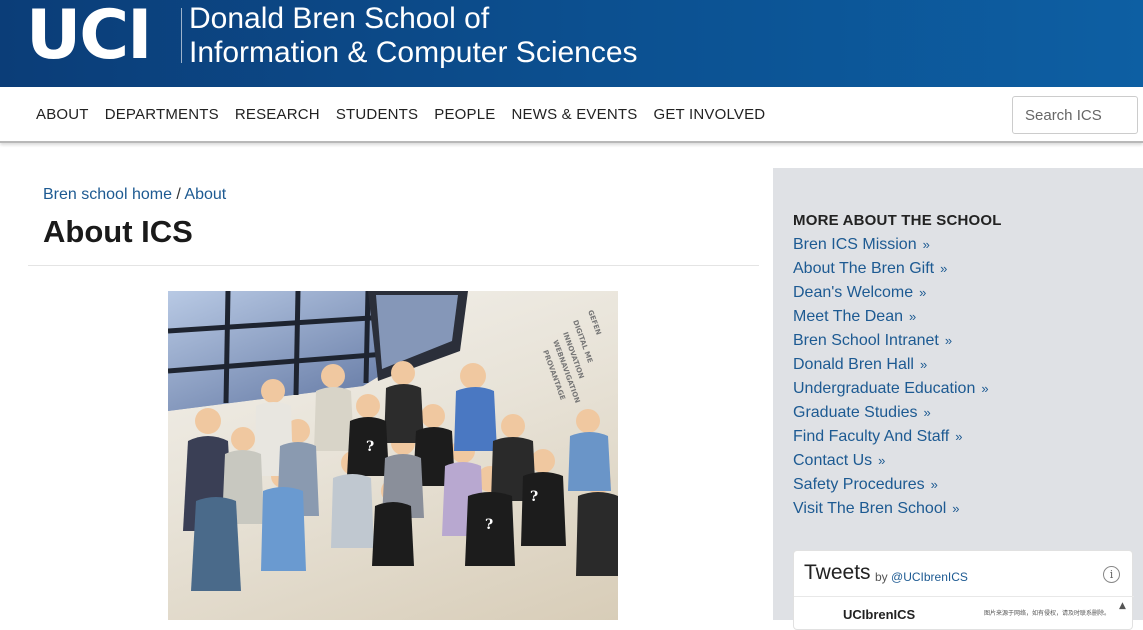 Image resolution: width=1143 pixels, height=630 pixels. Describe the element at coordinates (413, 52) in the screenshot. I see `school-name-line2: Information & Computer Sciences` at that location.